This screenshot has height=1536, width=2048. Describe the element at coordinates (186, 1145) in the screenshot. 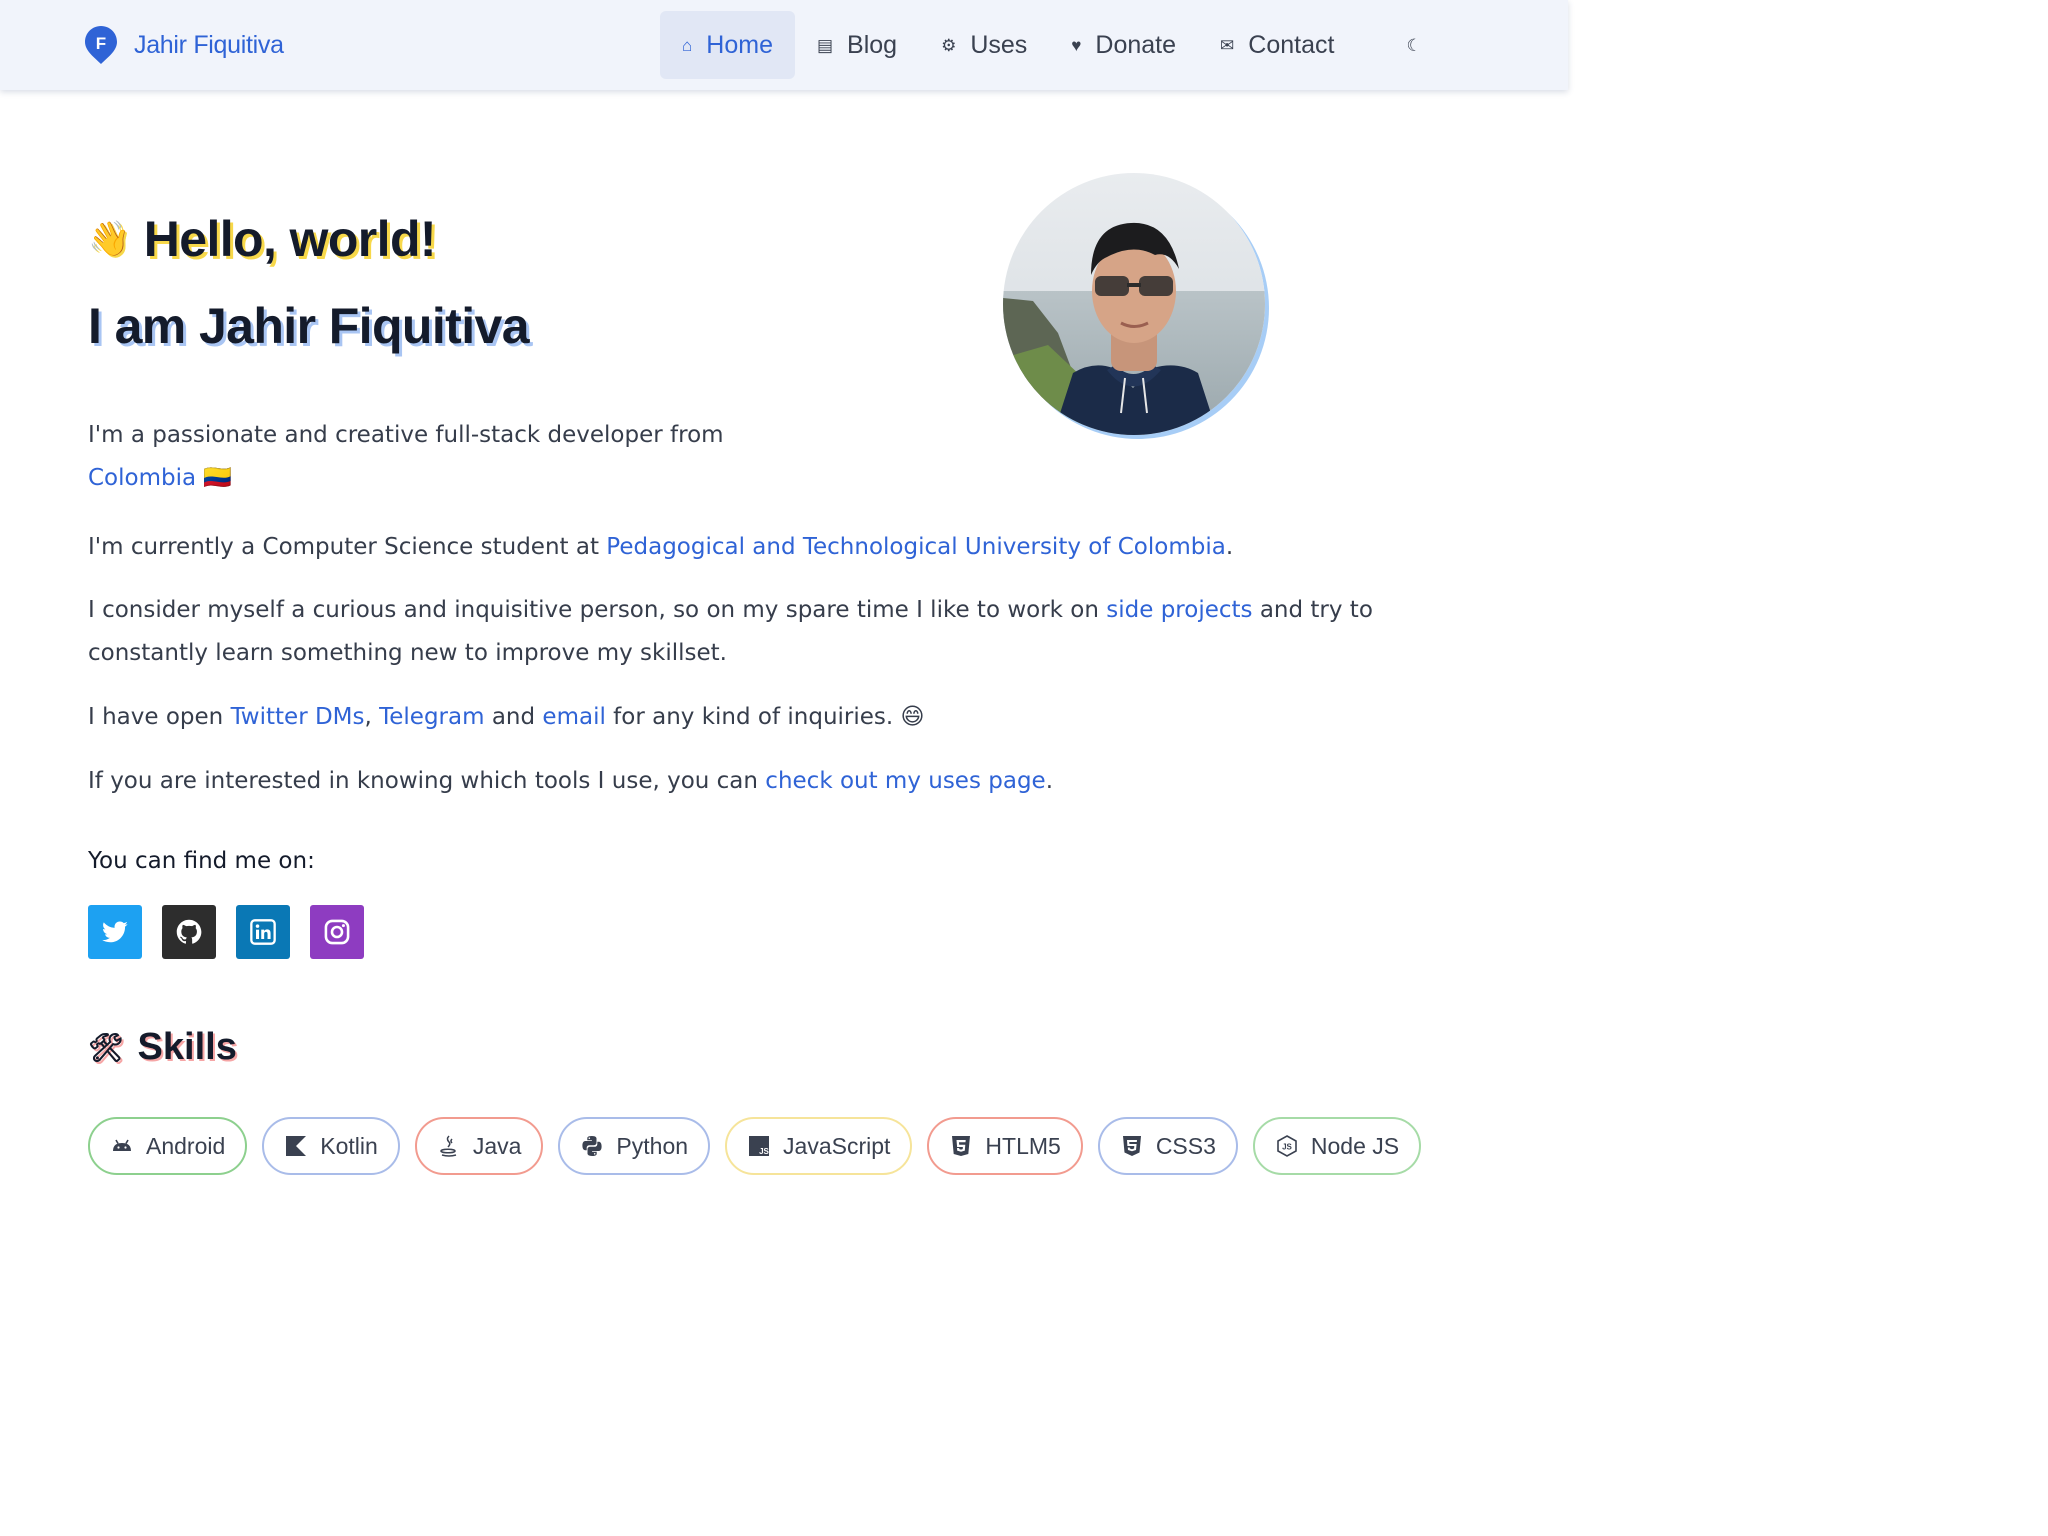

I see `skill-label: Android` at that location.